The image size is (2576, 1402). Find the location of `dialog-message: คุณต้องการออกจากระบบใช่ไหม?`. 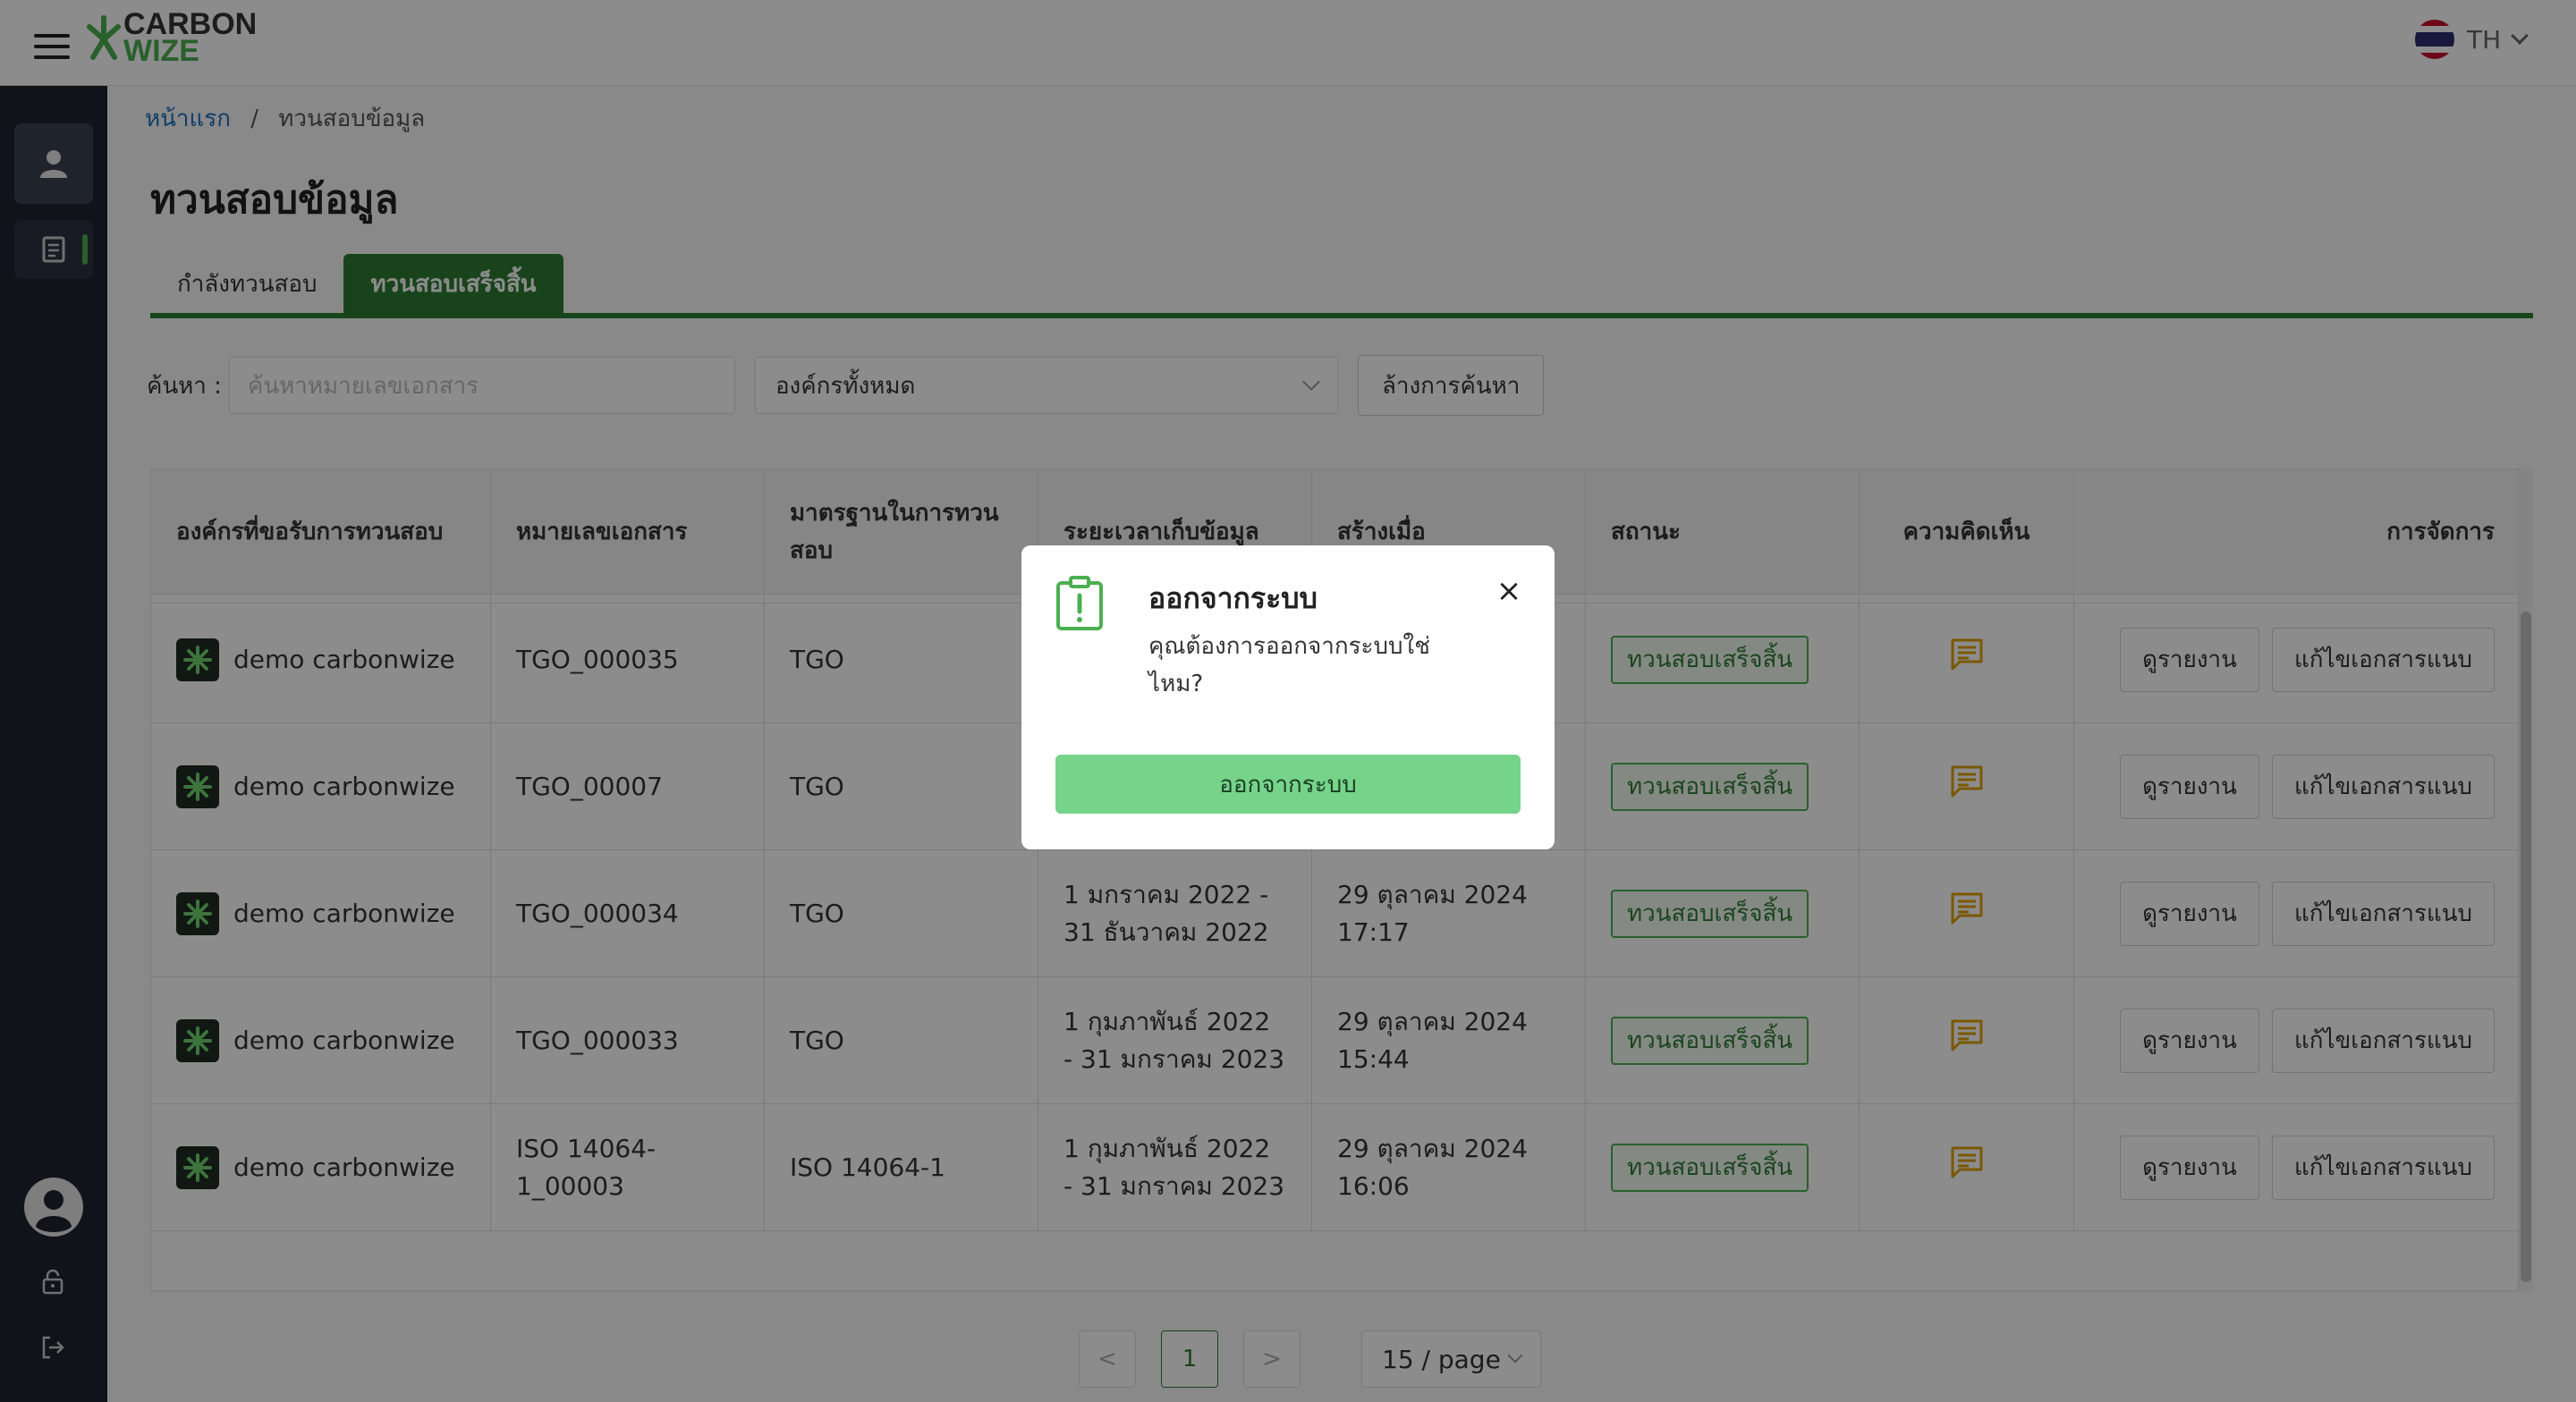

dialog-message: คุณต้องการออกจากระบบใช่ไหม? is located at coordinates (1289, 665).